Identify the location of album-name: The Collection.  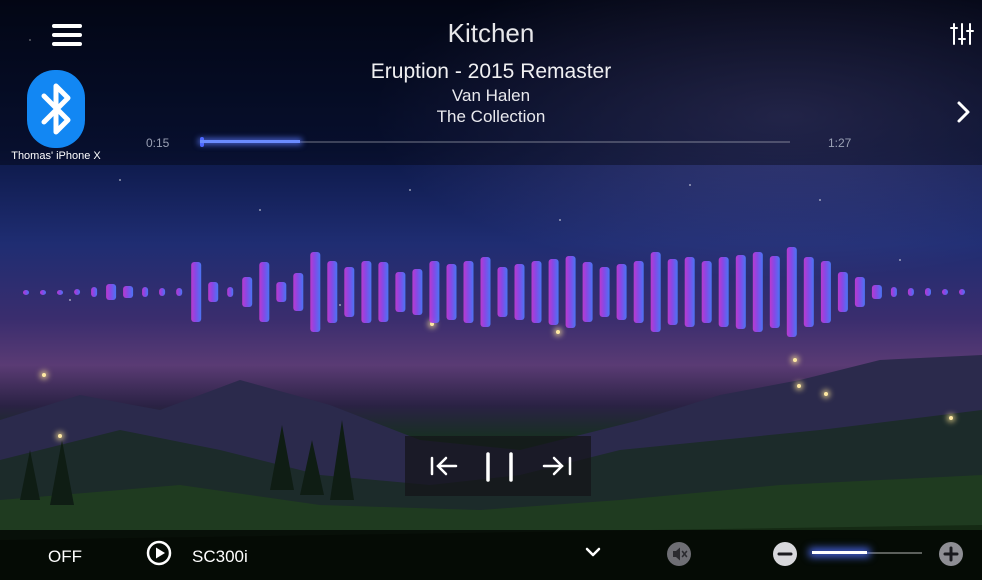
(491, 116).